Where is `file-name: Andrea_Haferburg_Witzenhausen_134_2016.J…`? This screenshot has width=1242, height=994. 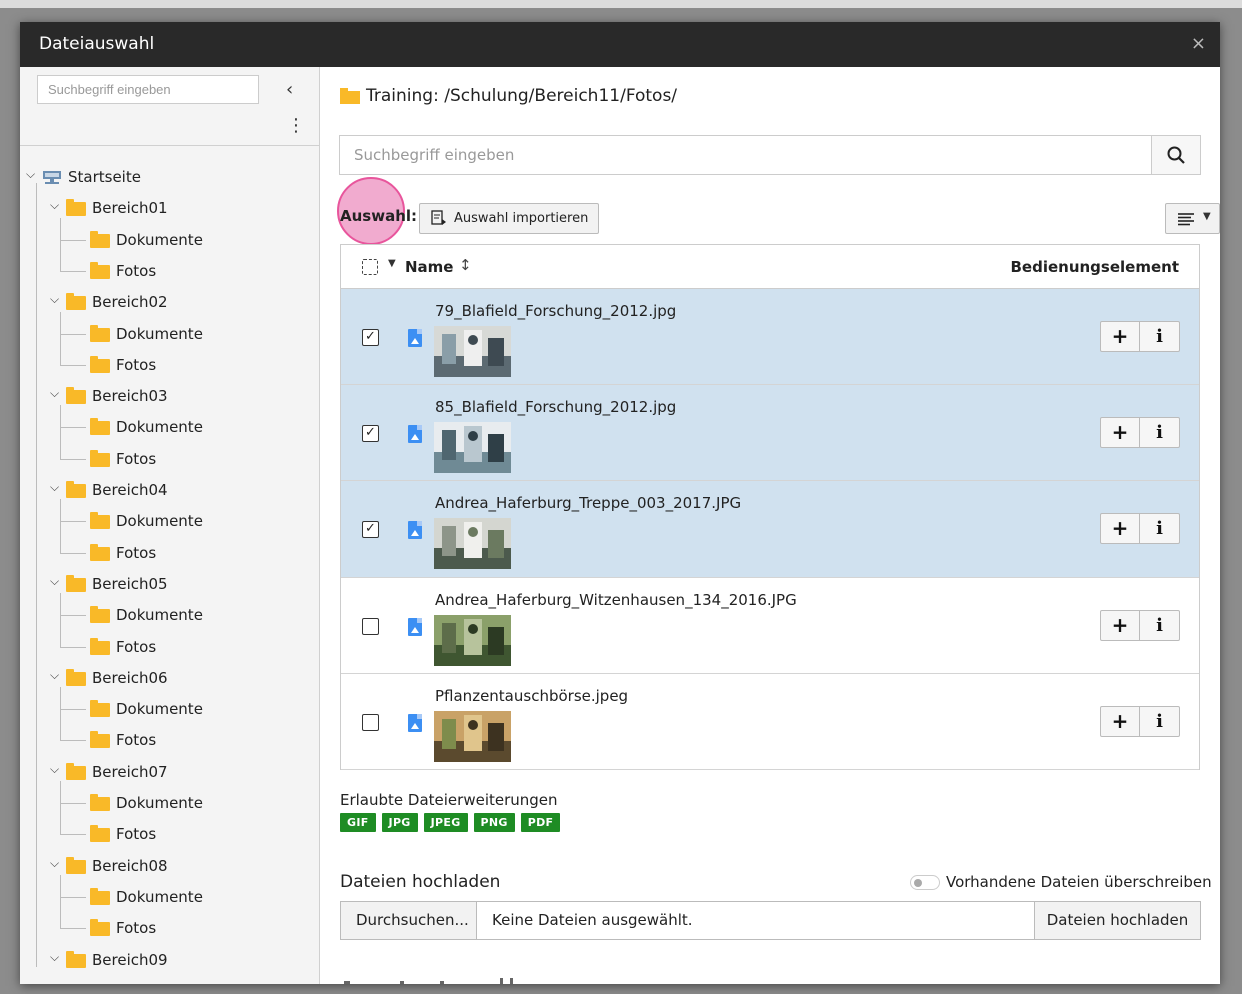 file-name: Andrea_Haferburg_Witzenhausen_134_2016.J… is located at coordinates (616, 600).